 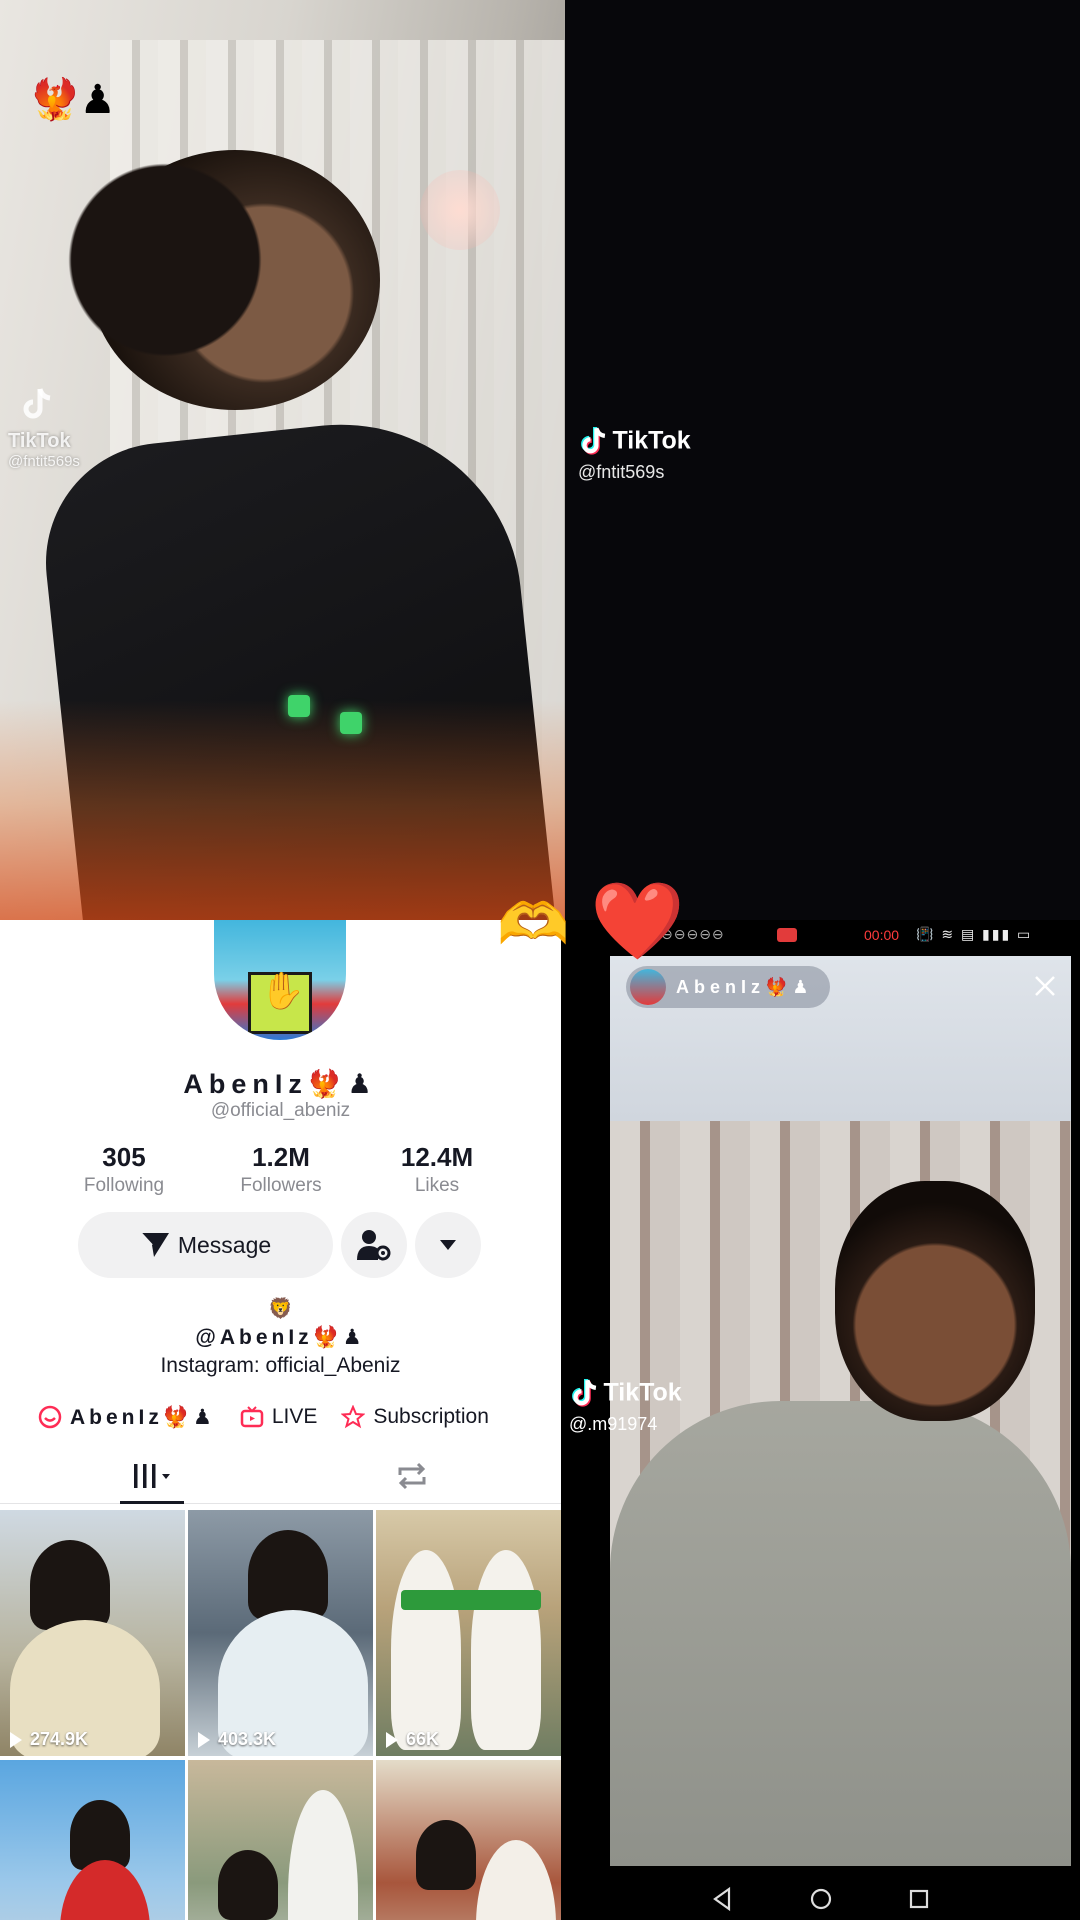 What do you see at coordinates (431, 1416) in the screenshot?
I see `link-label: Subscription` at bounding box center [431, 1416].